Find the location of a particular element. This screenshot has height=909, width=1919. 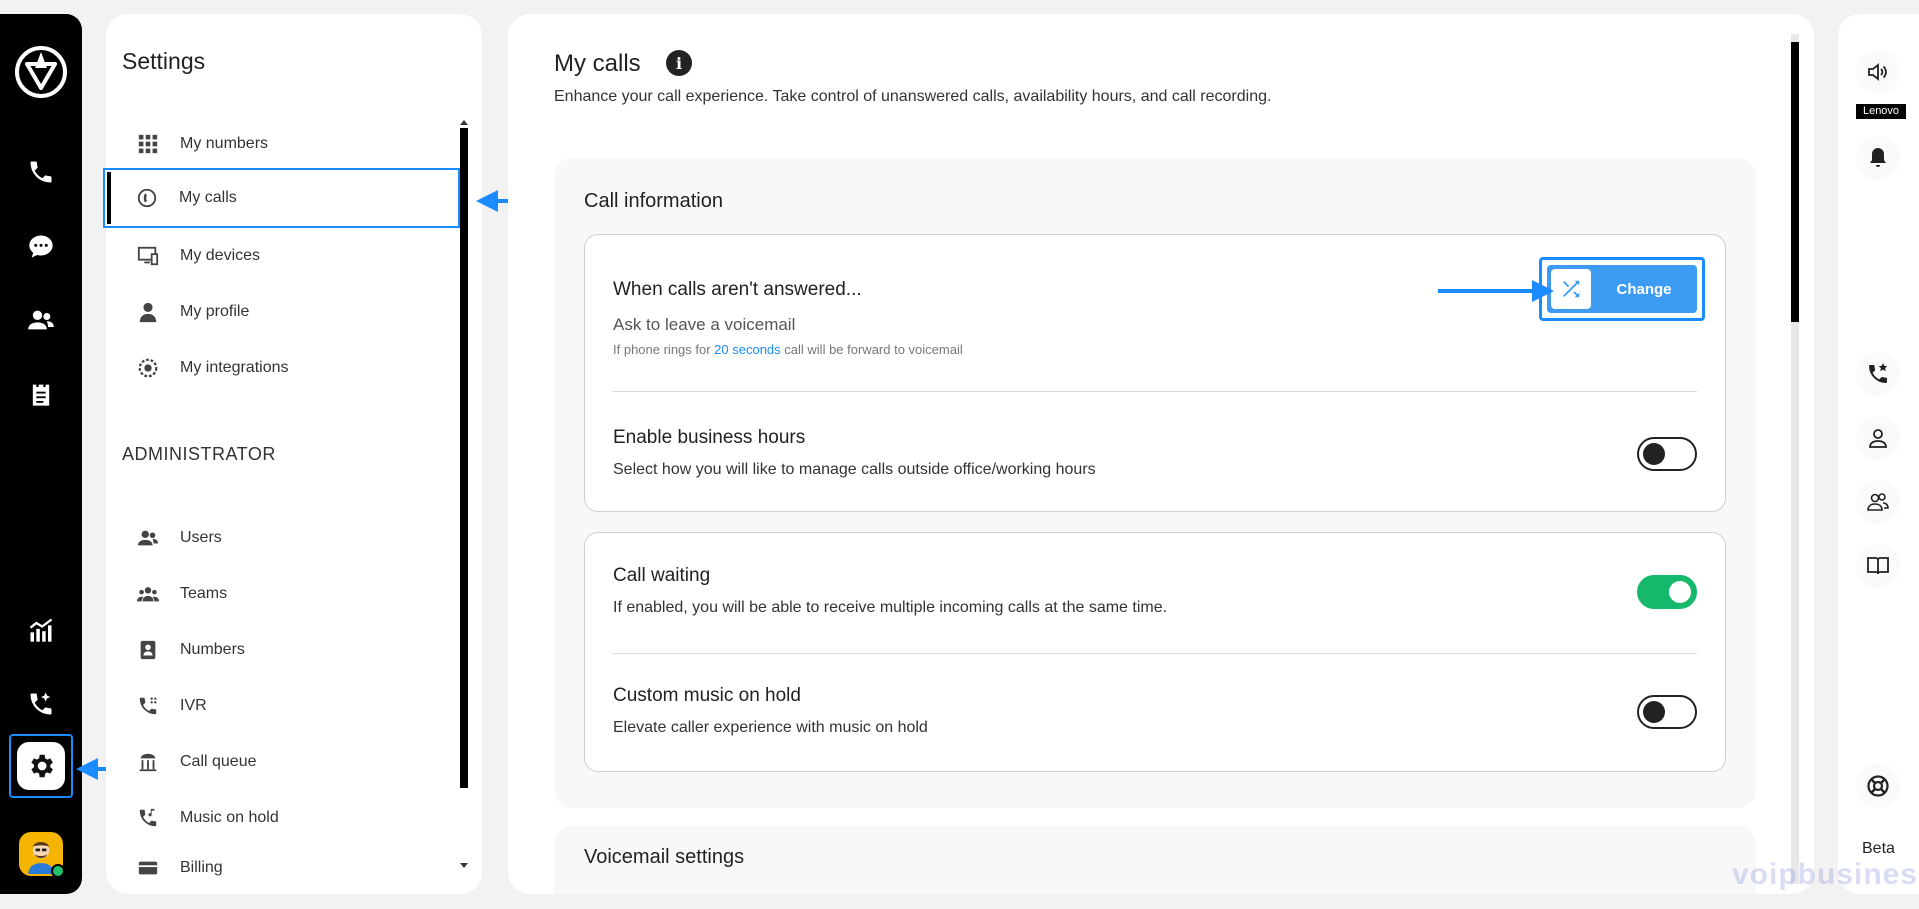

nav-item-music-on-hold: Music on hold is located at coordinates (282, 818).